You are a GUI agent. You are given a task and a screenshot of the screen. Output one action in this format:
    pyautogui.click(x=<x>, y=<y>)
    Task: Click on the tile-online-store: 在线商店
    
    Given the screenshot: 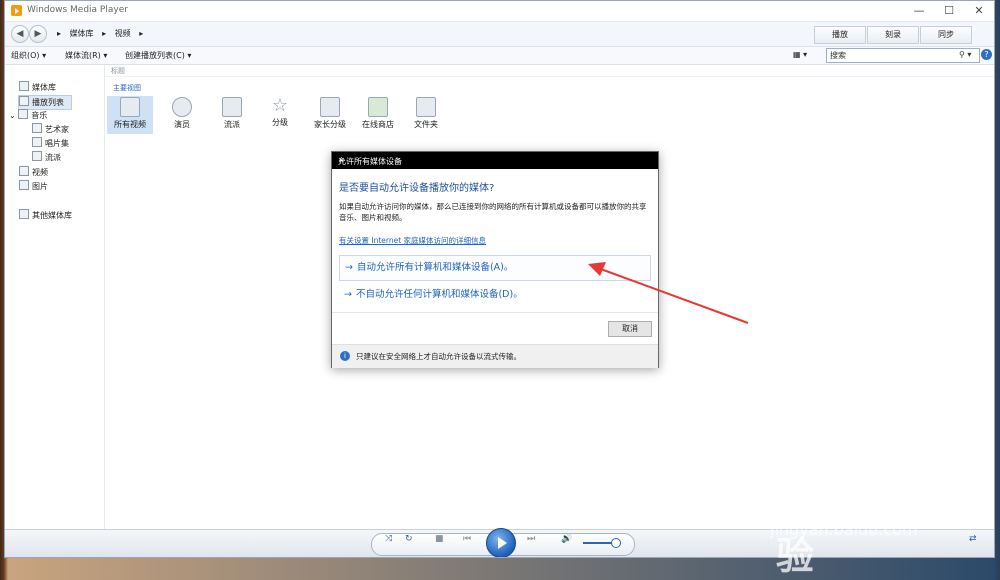 What is the action you would take?
    pyautogui.click(x=378, y=115)
    